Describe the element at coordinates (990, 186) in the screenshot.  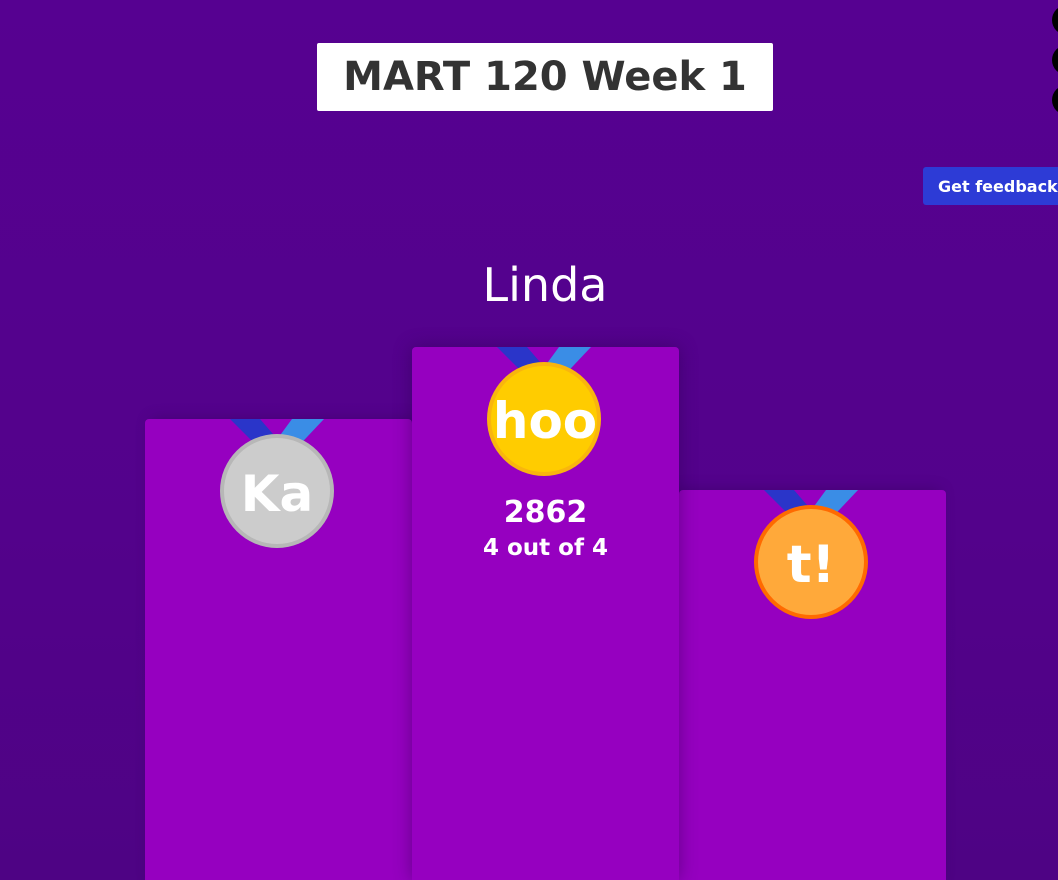
I see `get-feedback-button: Get feedback` at that location.